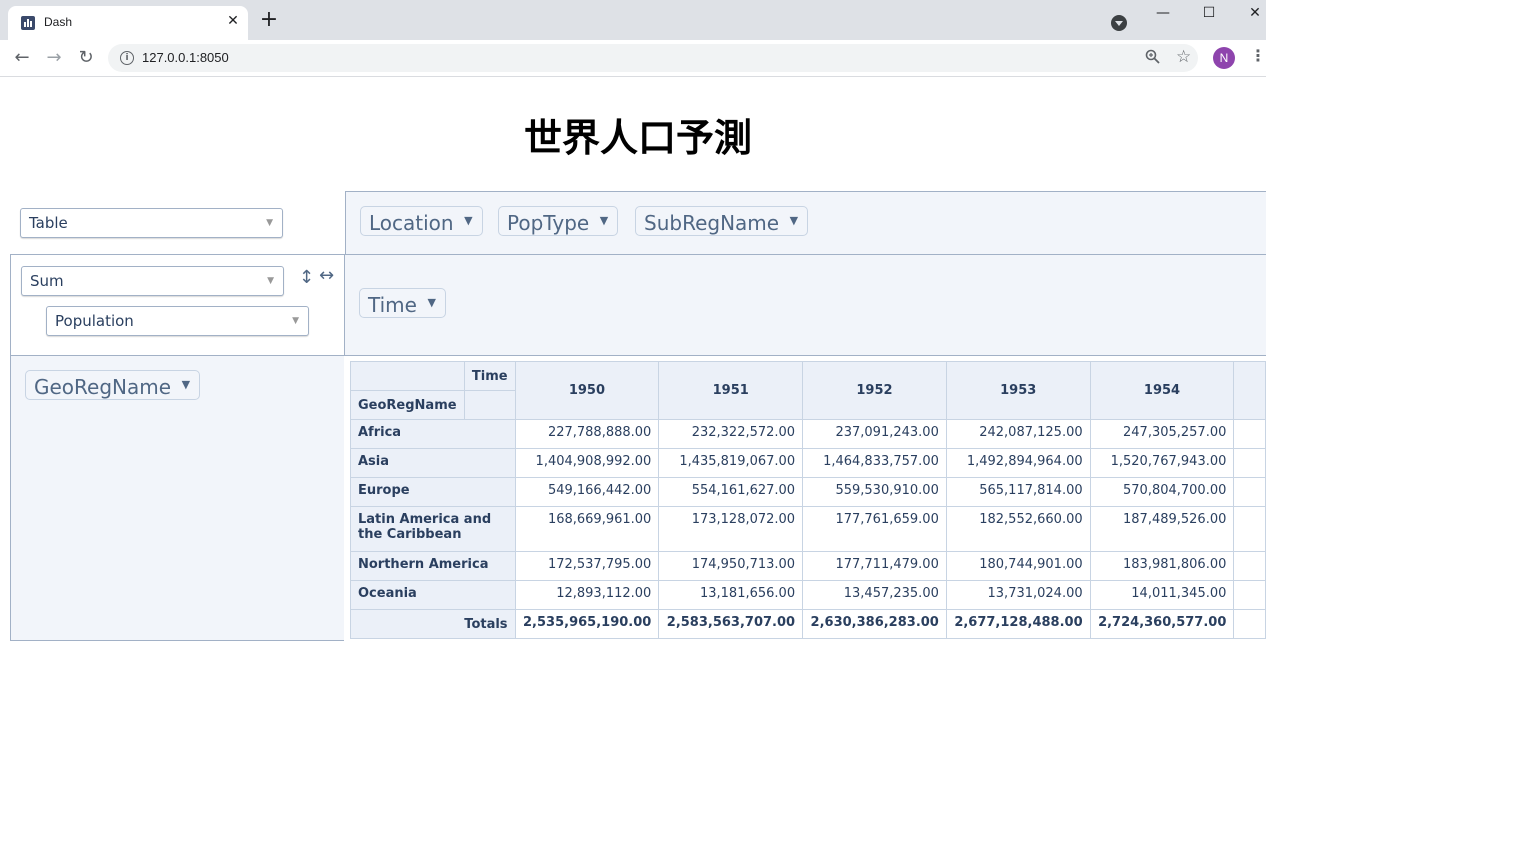 This screenshot has height=864, width=1536. I want to click on value-cell: 14,011,345.00, so click(1162, 595).